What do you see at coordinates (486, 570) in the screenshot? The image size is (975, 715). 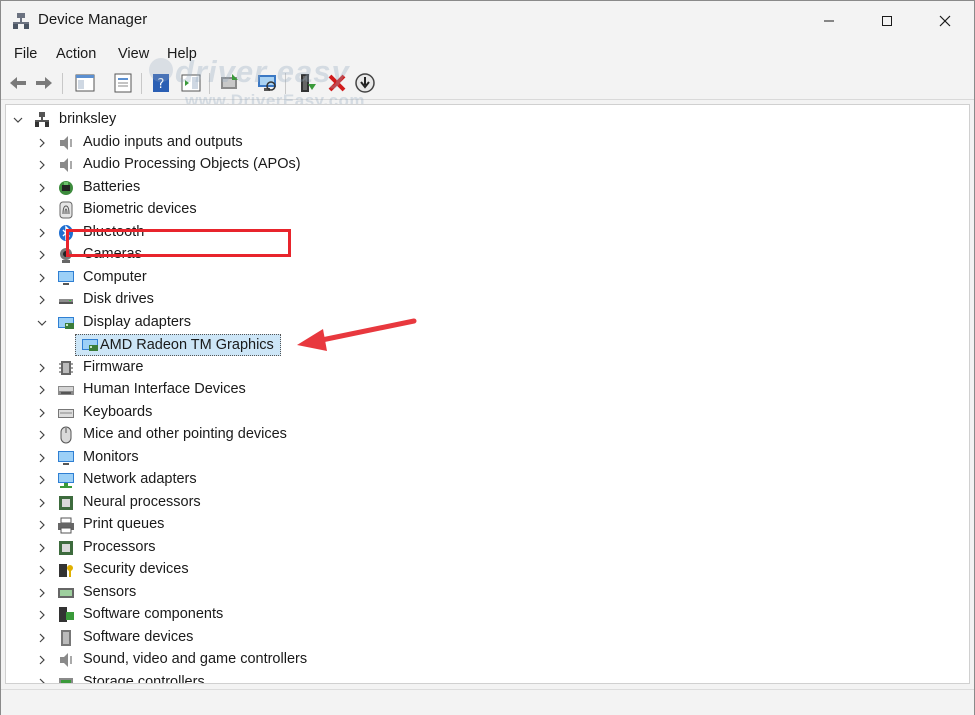 I see `tree-category-18: Security devices` at bounding box center [486, 570].